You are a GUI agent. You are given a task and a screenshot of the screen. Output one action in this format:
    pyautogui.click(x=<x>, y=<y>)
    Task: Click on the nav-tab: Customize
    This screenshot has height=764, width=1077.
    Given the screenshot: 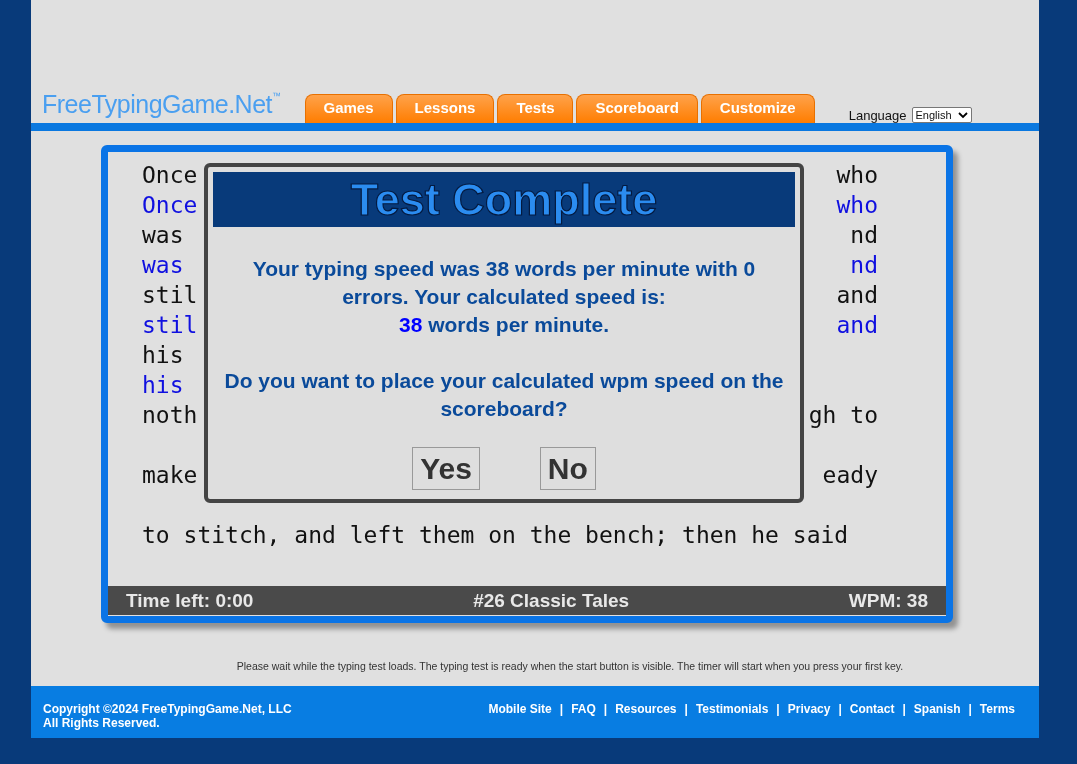 What is the action you would take?
    pyautogui.click(x=757, y=108)
    